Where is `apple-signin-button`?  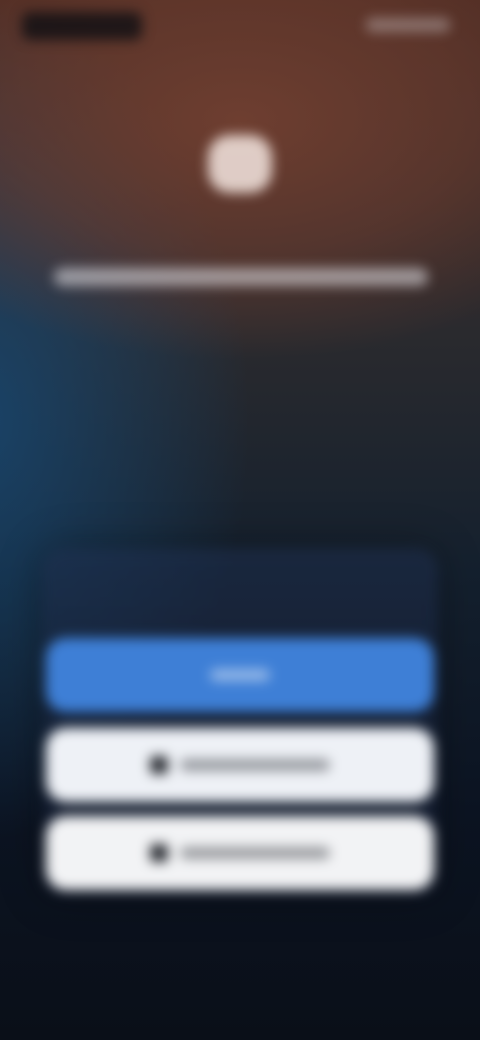 apple-signin-button is located at coordinates (240, 765).